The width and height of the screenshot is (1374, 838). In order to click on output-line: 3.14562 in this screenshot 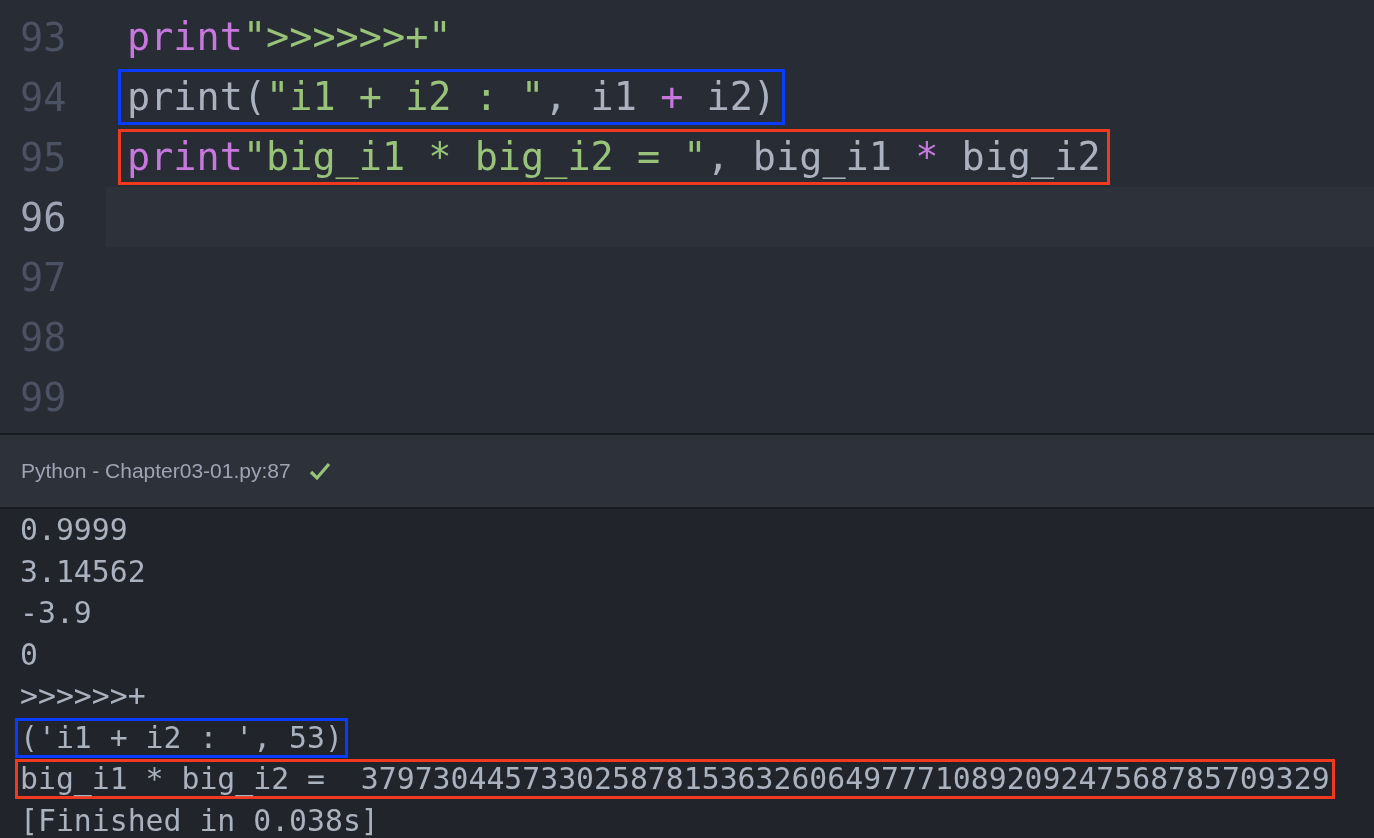, I will do `click(83, 571)`.